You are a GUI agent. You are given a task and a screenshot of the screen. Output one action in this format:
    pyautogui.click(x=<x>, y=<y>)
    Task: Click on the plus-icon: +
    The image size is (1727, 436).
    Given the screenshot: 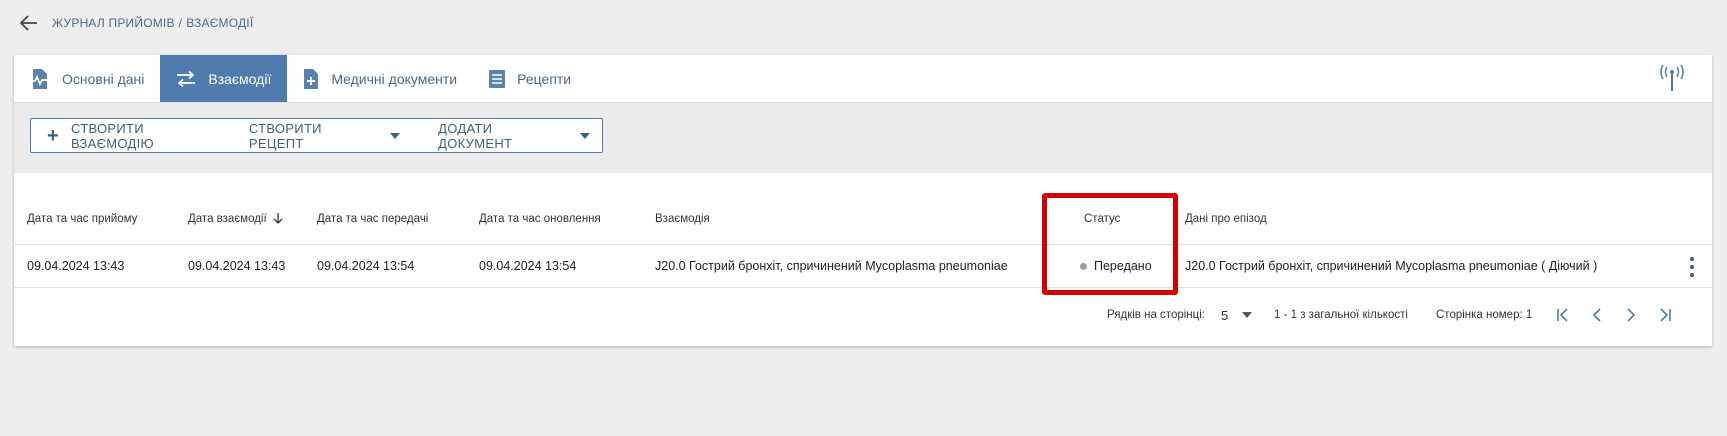 What is the action you would take?
    pyautogui.click(x=53, y=135)
    